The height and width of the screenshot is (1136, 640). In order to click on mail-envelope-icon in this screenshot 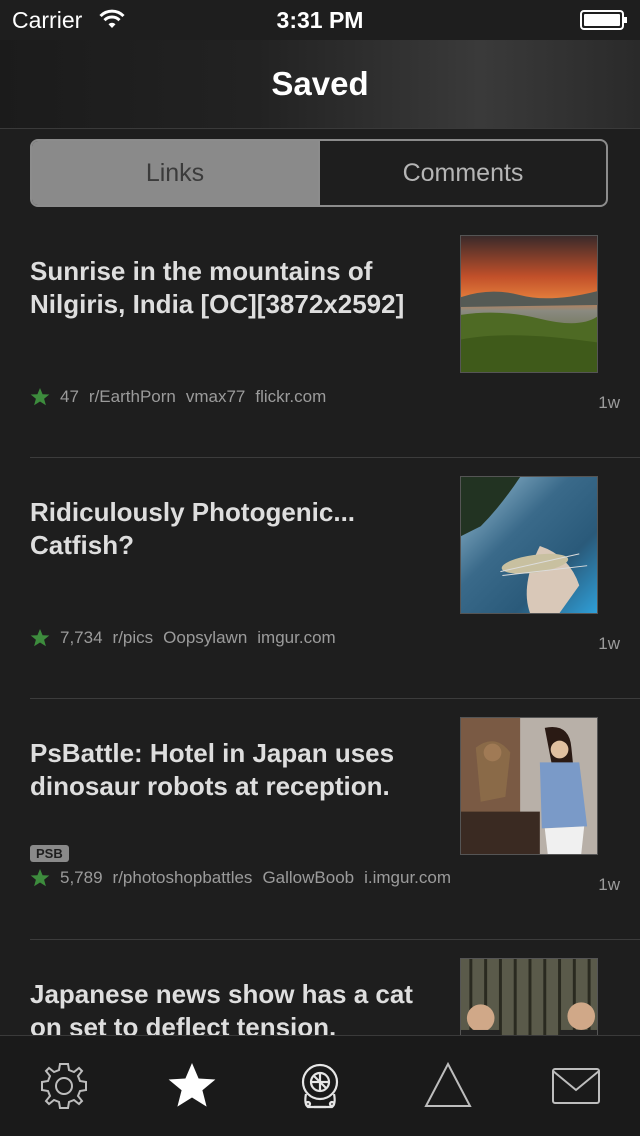, I will do `click(576, 1086)`.